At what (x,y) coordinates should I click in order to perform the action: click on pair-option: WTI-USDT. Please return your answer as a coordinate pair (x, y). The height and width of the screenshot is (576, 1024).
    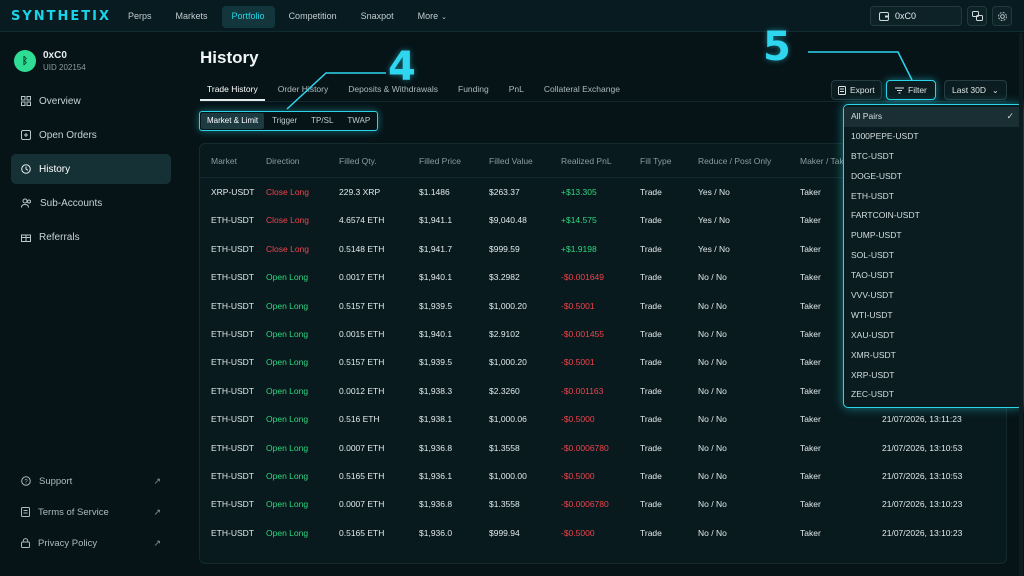
    Looking at the image, I should click on (933, 316).